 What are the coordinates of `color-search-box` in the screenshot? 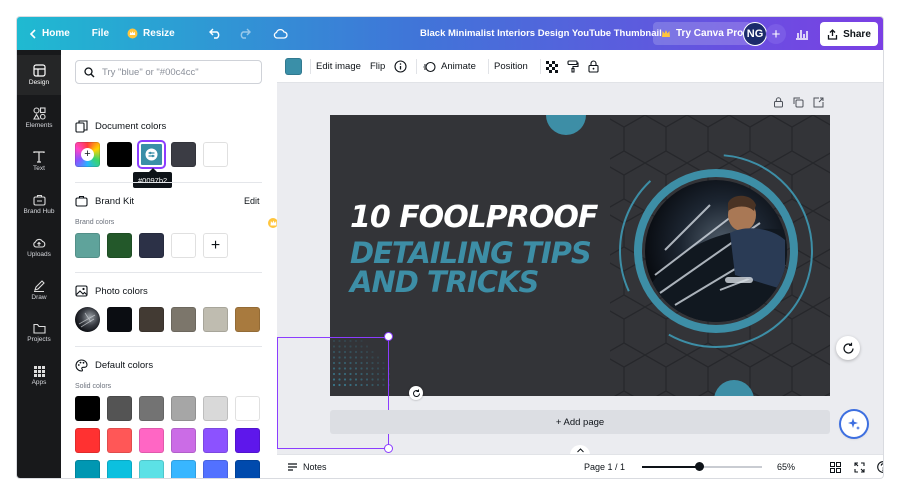 It's located at (168, 72).